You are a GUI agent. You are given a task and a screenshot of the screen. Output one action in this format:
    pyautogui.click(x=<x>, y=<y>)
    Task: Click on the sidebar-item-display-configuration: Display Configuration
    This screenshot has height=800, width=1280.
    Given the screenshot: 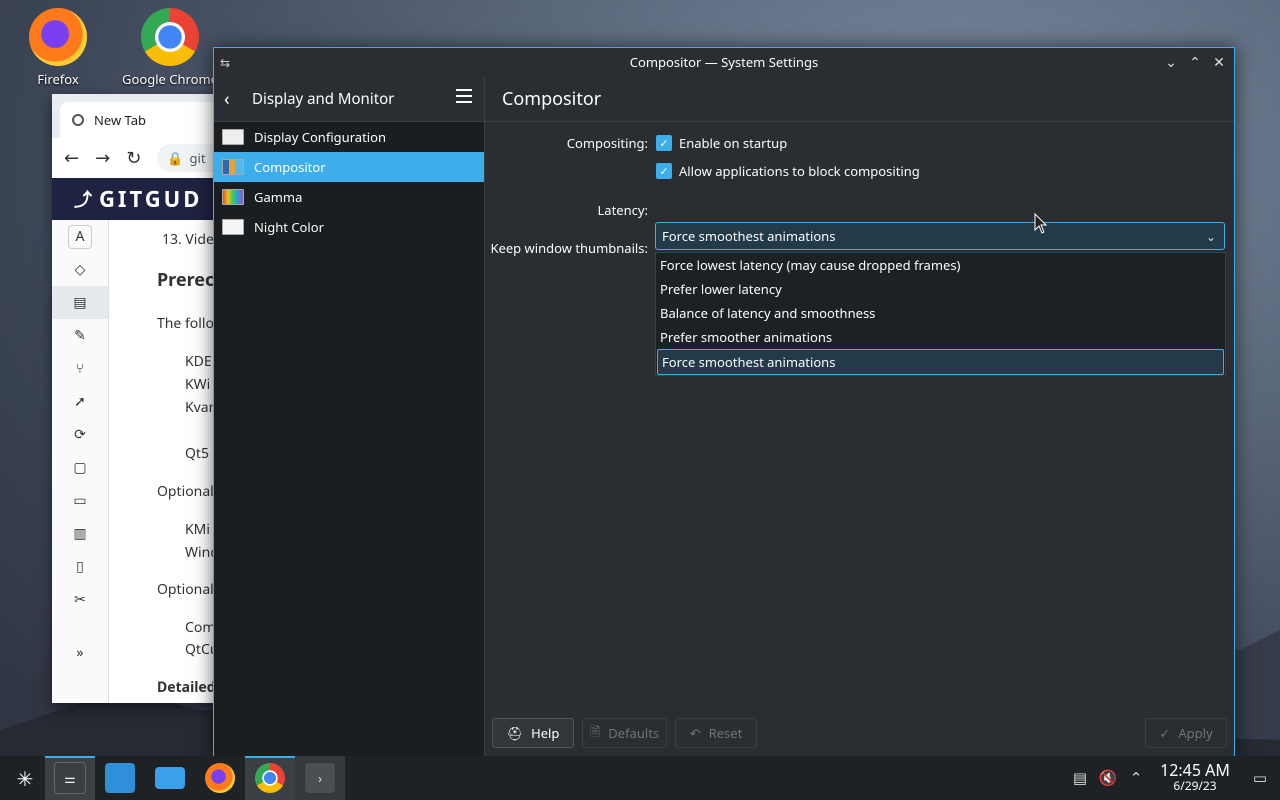 What is the action you would take?
    pyautogui.click(x=349, y=137)
    